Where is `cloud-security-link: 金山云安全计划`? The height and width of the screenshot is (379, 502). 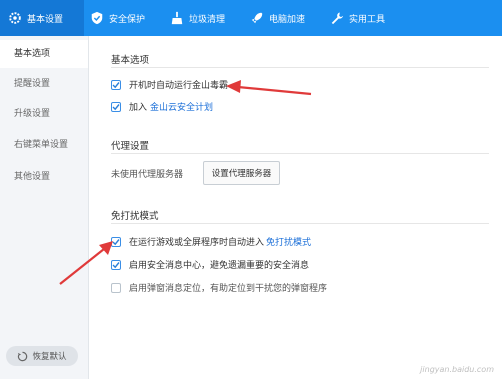 cloud-security-link: 金山云安全计划 is located at coordinates (181, 106).